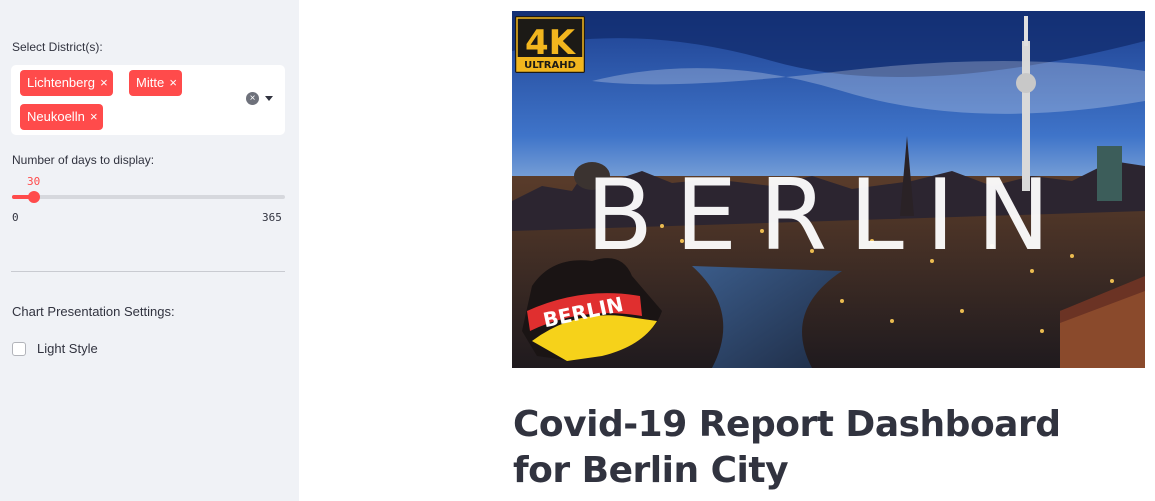  I want to click on clear-all-icon: ×, so click(252, 98).